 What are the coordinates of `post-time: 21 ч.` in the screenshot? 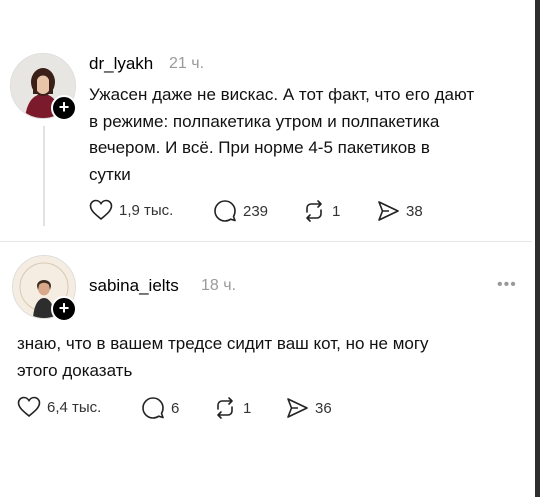 It's located at (187, 63).